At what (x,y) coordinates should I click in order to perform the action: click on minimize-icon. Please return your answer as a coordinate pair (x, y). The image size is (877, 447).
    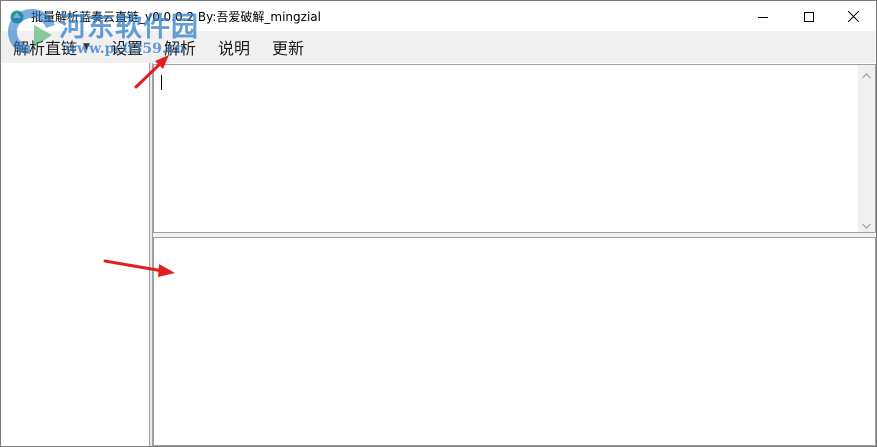
    Looking at the image, I should click on (763, 16).